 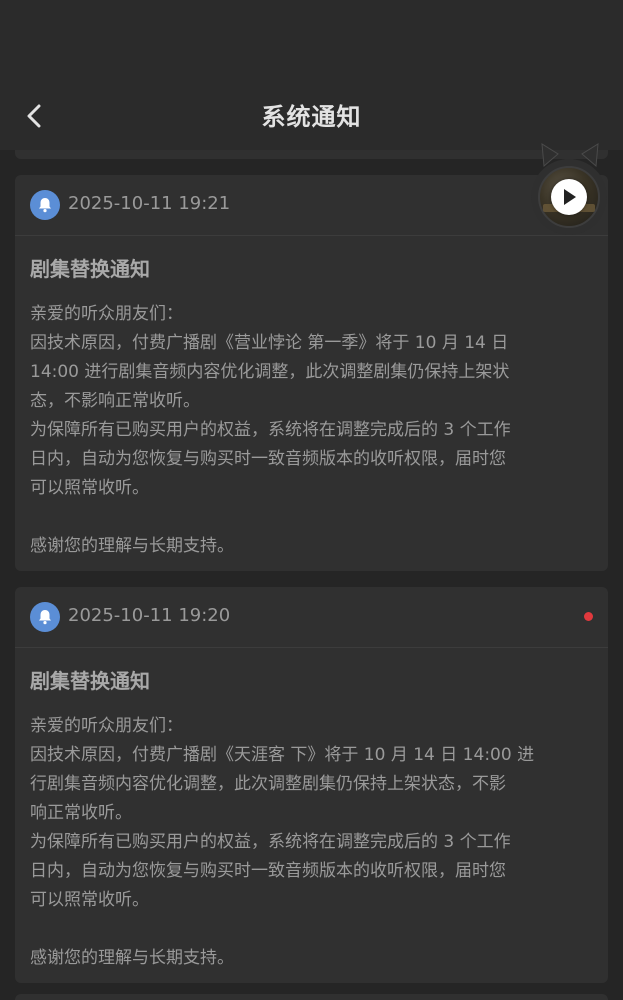 I want to click on page-title: 系统通知, so click(x=311, y=117).